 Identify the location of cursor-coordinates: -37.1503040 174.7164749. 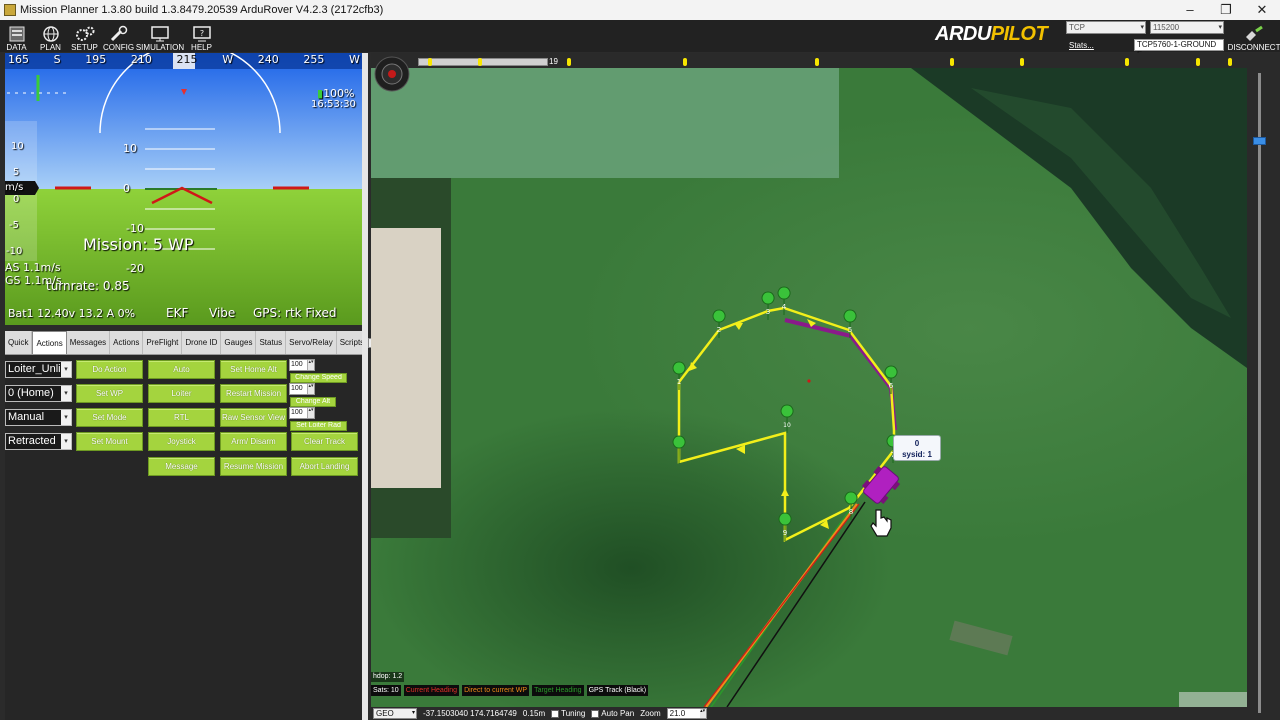
(470, 713).